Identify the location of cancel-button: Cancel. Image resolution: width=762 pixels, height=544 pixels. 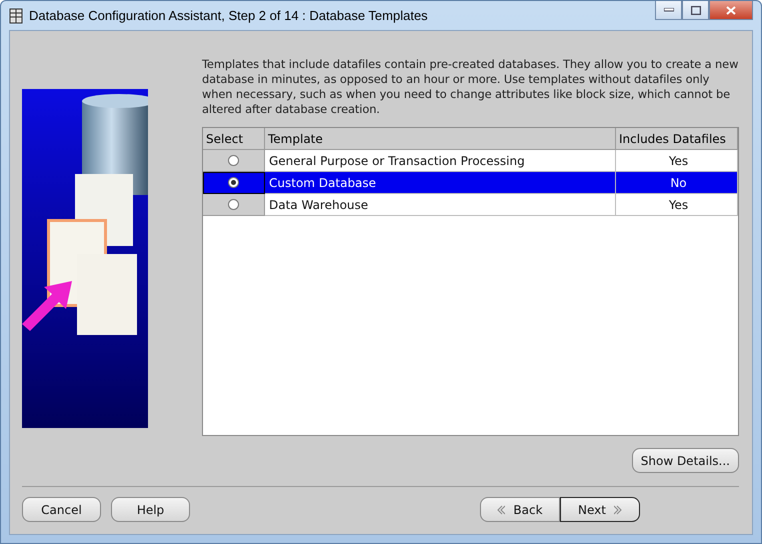
(61, 509).